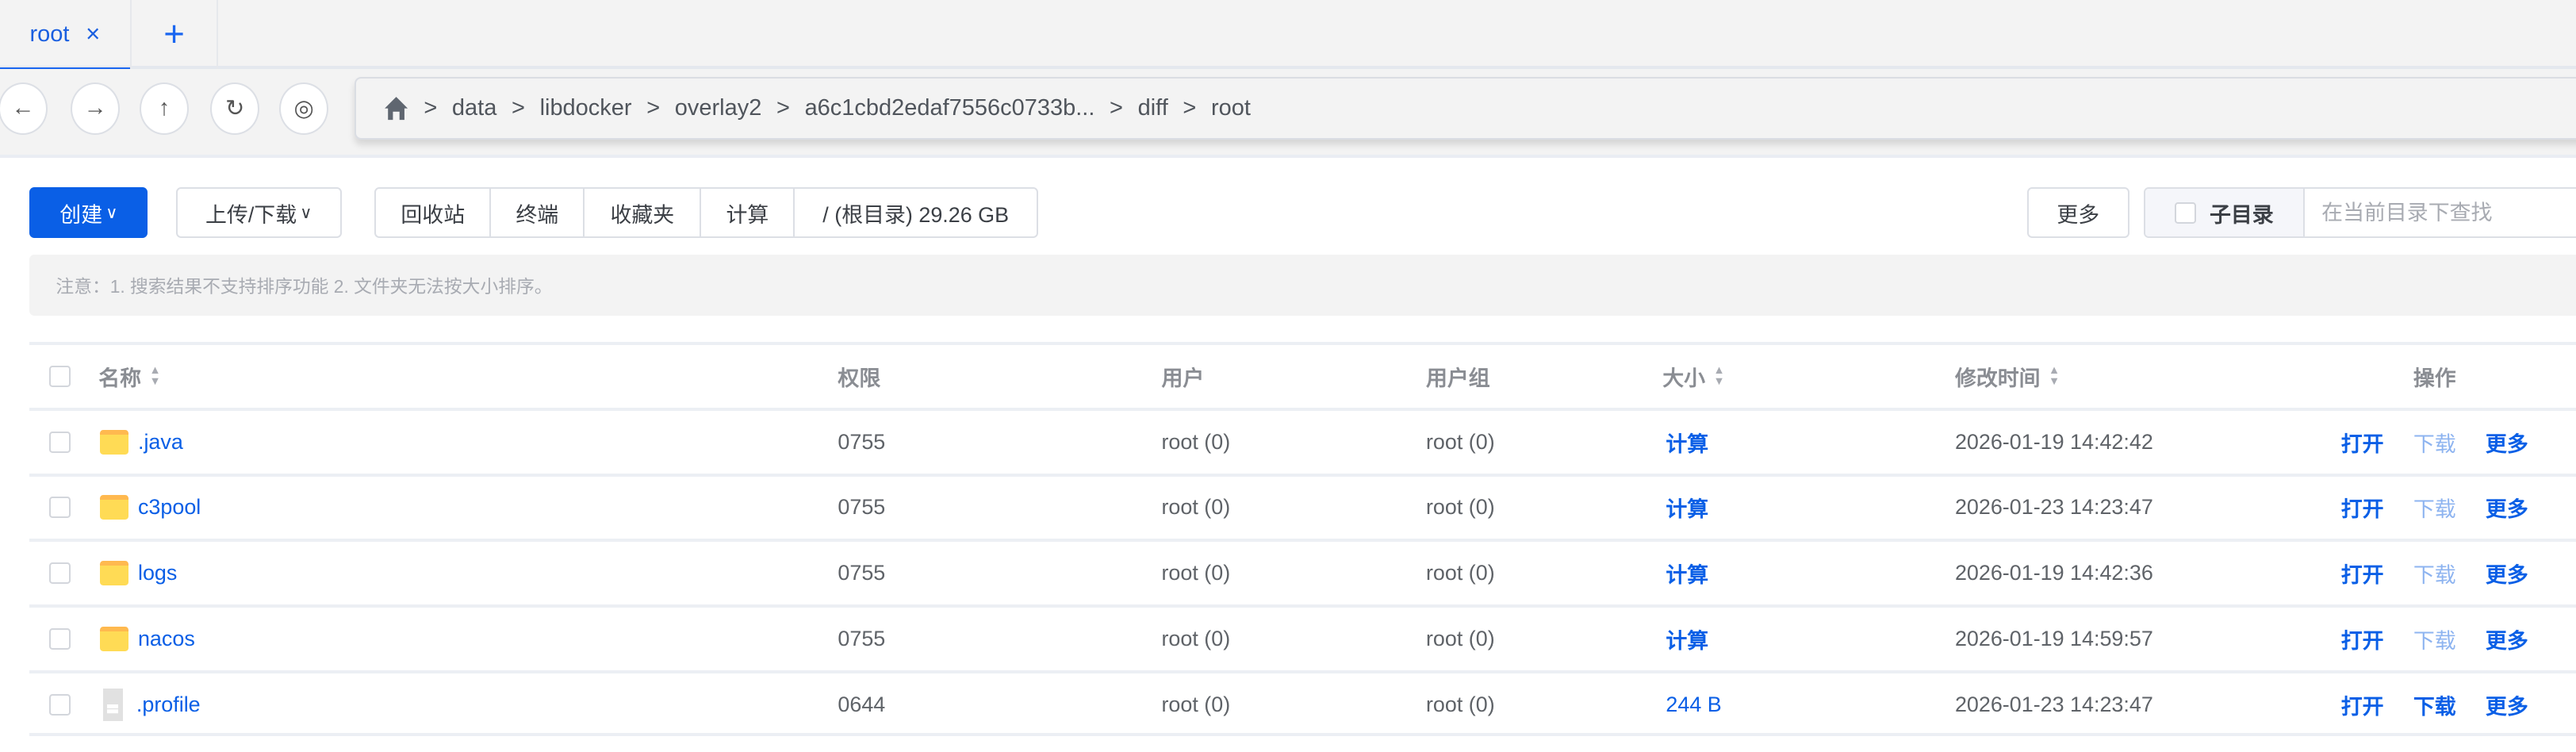 The height and width of the screenshot is (752, 2576). Describe the element at coordinates (586, 108) in the screenshot. I see `breadcrumb-item: libdocker` at that location.